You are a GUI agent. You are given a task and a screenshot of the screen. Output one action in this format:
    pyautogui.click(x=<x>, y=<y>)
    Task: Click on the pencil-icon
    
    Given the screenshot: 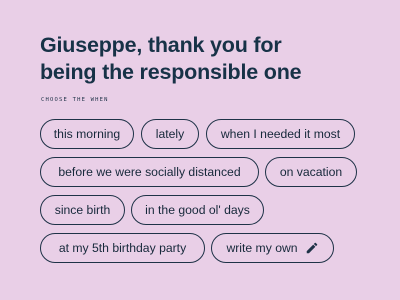 What is the action you would take?
    pyautogui.click(x=312, y=248)
    